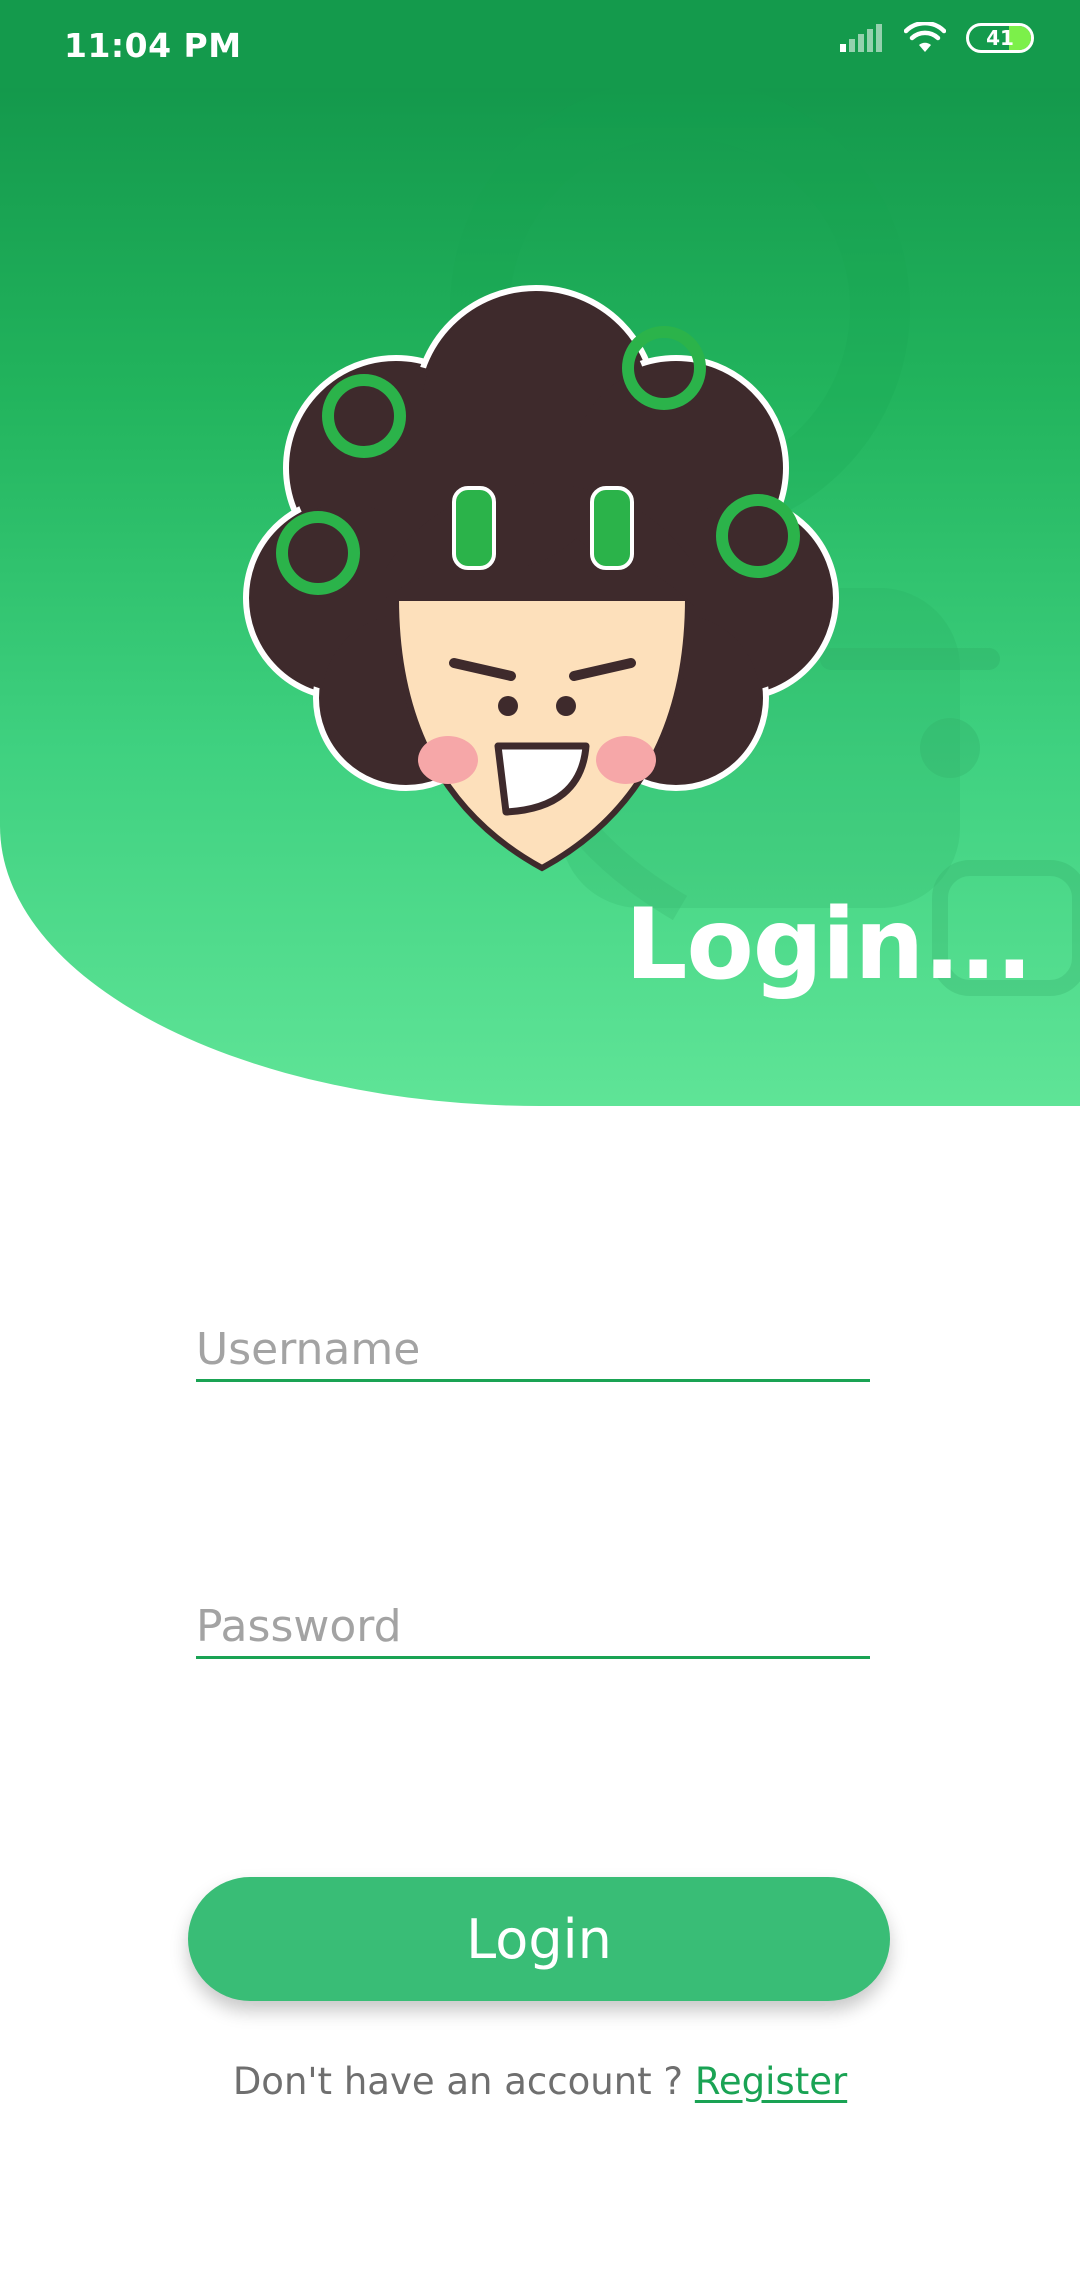 This screenshot has width=1080, height=2280. What do you see at coordinates (539, 1939) in the screenshot?
I see `login-button: Login` at bounding box center [539, 1939].